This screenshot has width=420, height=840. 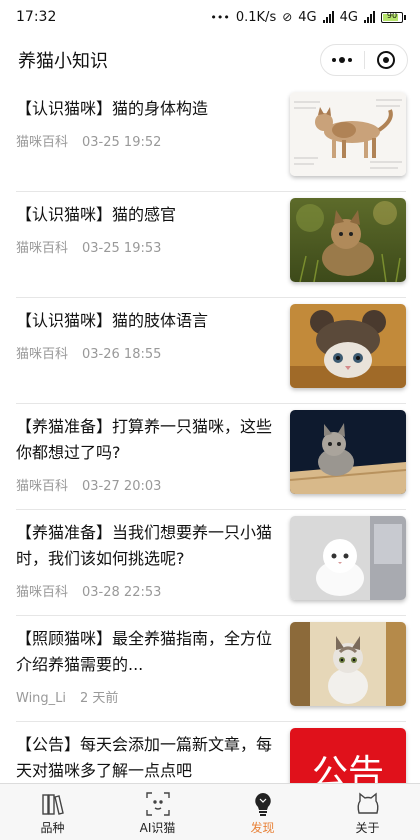 I want to click on books-icon, so click(x=52, y=804).